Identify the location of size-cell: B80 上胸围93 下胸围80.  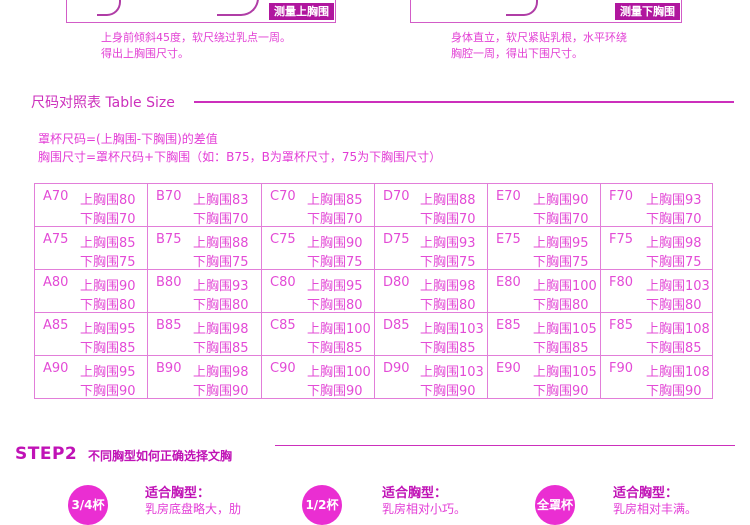
(204, 291).